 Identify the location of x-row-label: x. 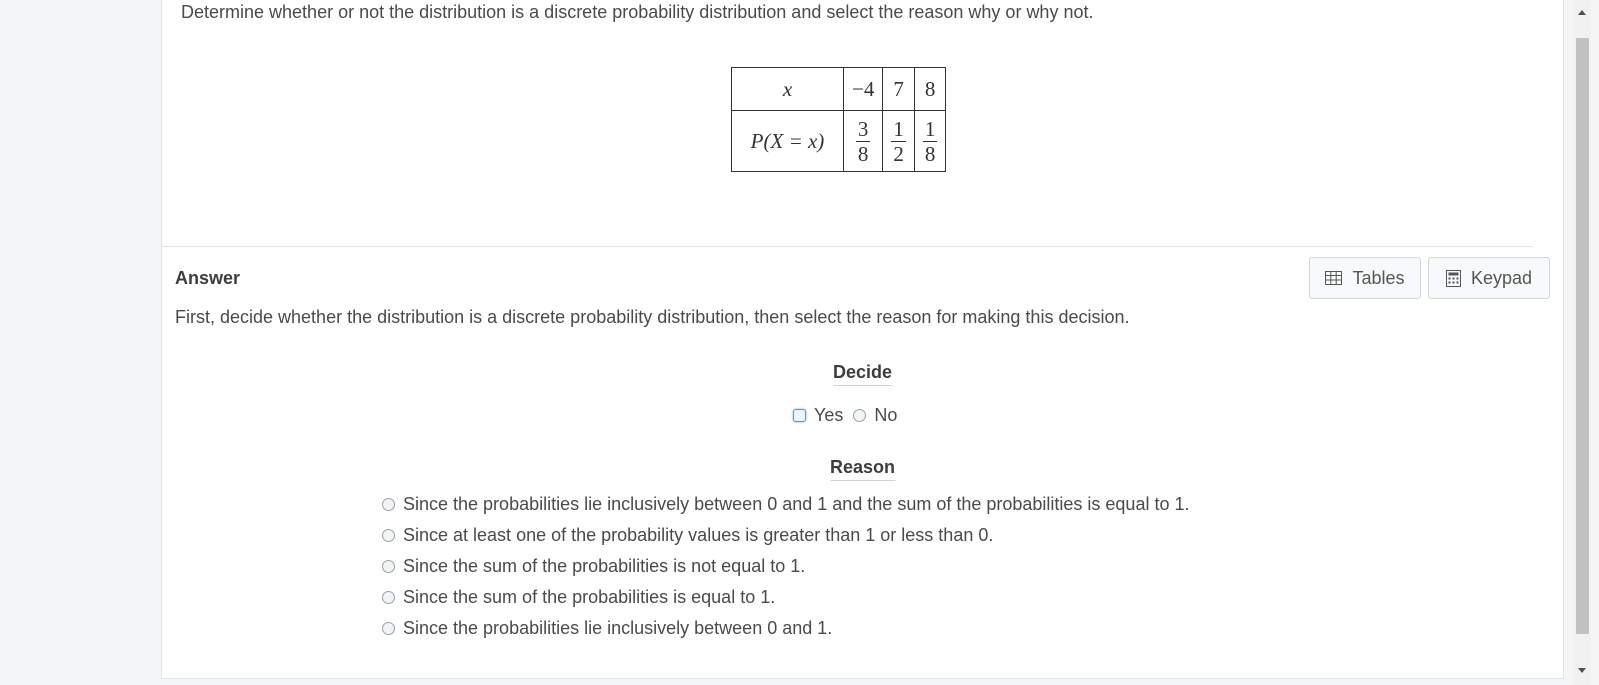
(787, 89).